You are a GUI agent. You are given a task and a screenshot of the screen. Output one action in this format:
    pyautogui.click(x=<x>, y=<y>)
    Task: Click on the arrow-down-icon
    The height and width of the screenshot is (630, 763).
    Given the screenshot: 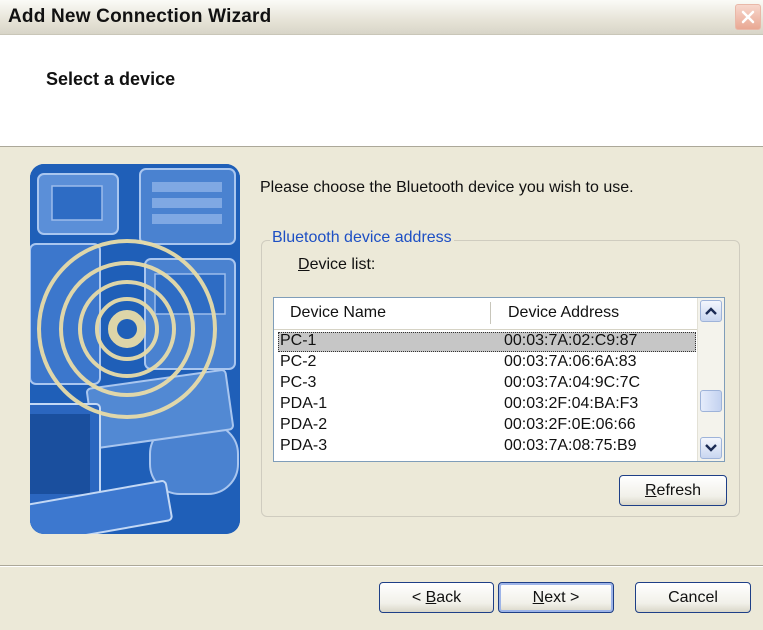 What is the action you would take?
    pyautogui.click(x=711, y=448)
    